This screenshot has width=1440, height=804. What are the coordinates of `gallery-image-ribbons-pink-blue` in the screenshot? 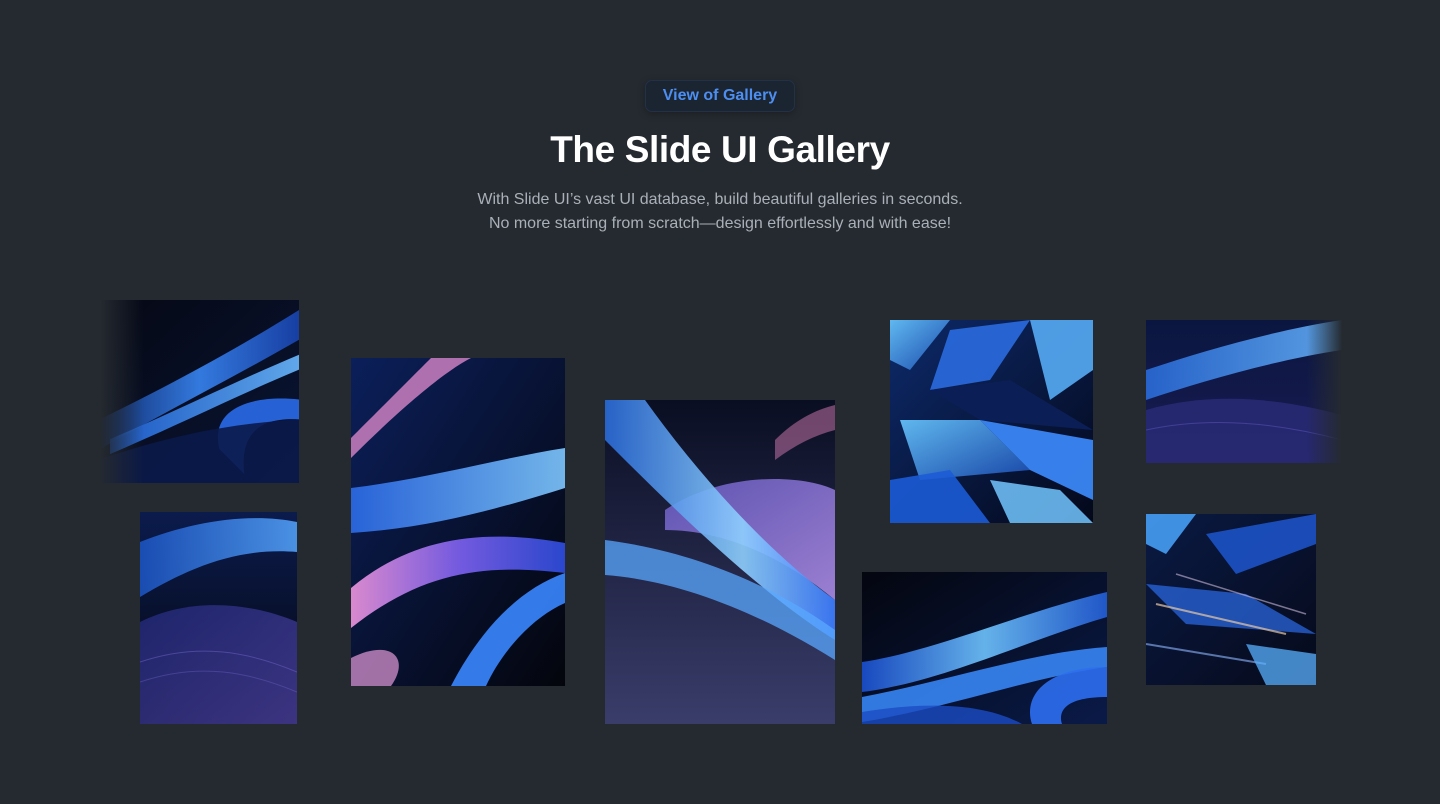 It's located at (458, 522).